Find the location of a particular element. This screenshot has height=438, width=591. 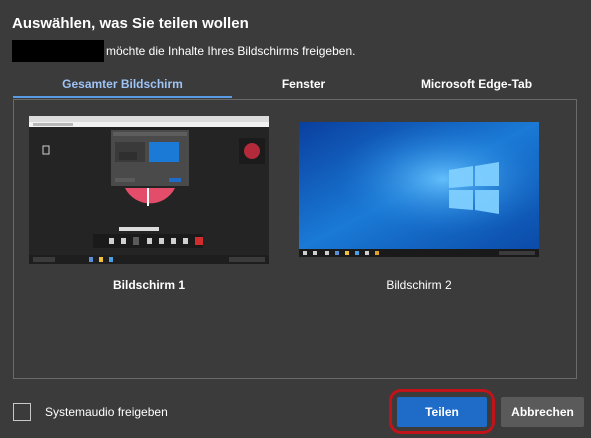

screen-2-preview is located at coordinates (419, 189).